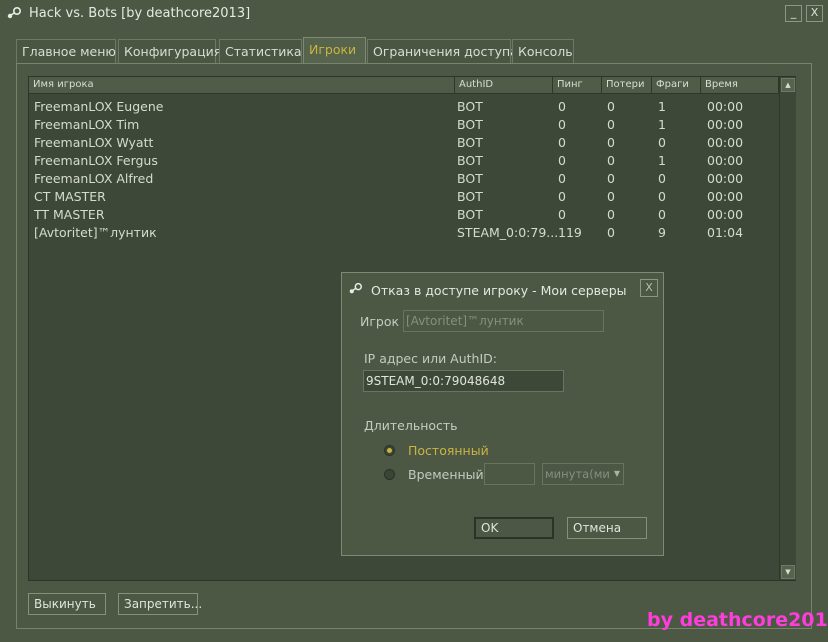  I want to click on tab-main-menu: Главное меню, so click(66, 51).